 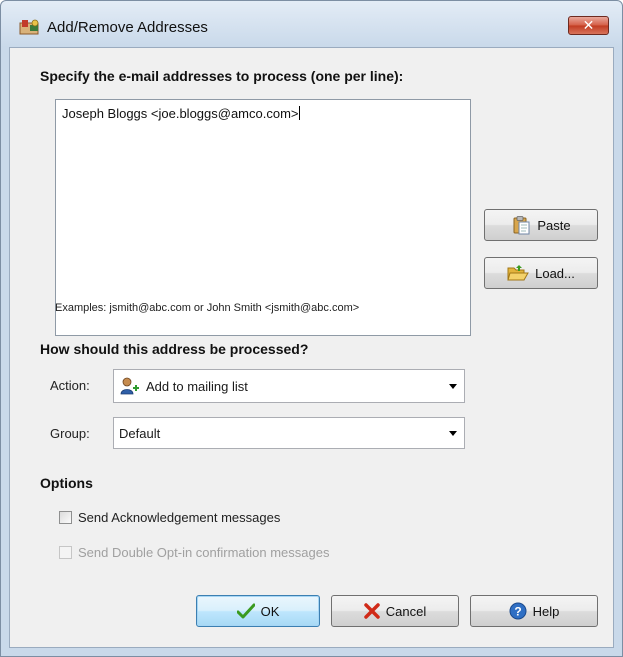 What do you see at coordinates (70, 433) in the screenshot?
I see `group-label: Group:` at bounding box center [70, 433].